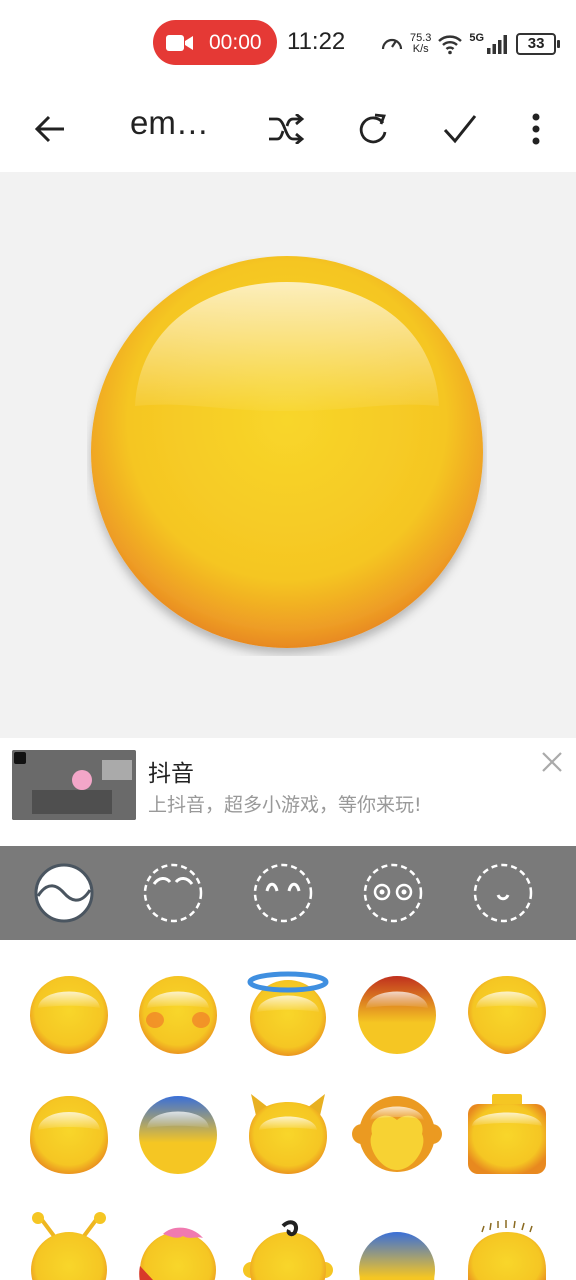 The height and width of the screenshot is (1280, 576). I want to click on battery-icon: 33, so click(538, 44).